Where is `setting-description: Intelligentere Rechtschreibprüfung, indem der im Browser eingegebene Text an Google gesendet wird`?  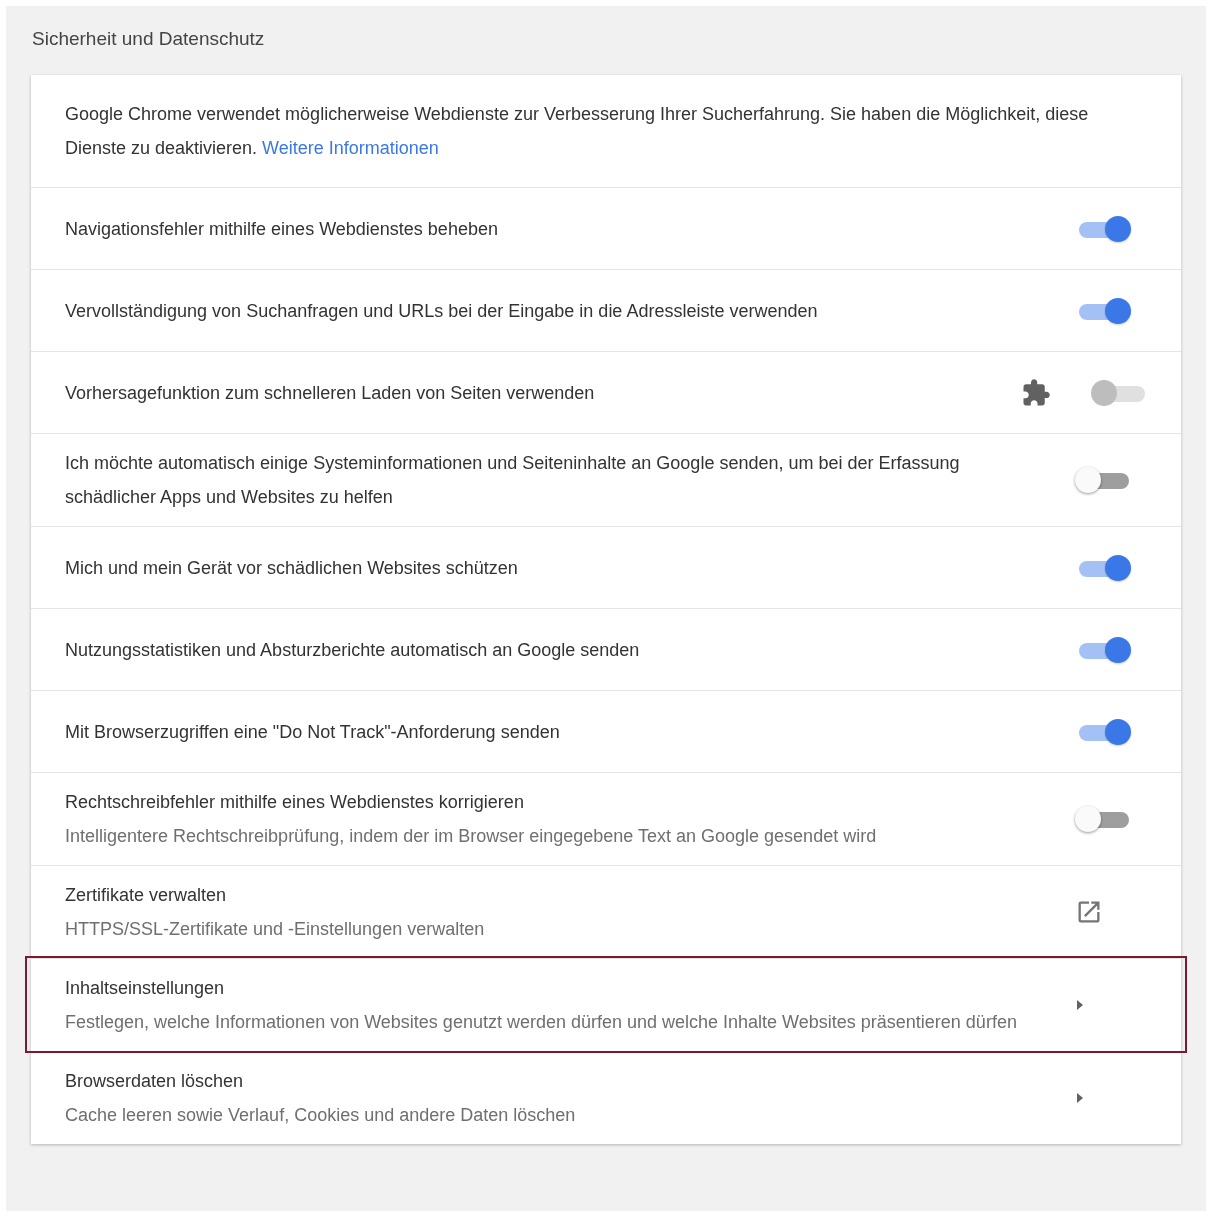
setting-description: Intelligentere Rechtschreibprüfung, indem der im Browser eingegebene Text an Google gesendet wird is located at coordinates (471, 836).